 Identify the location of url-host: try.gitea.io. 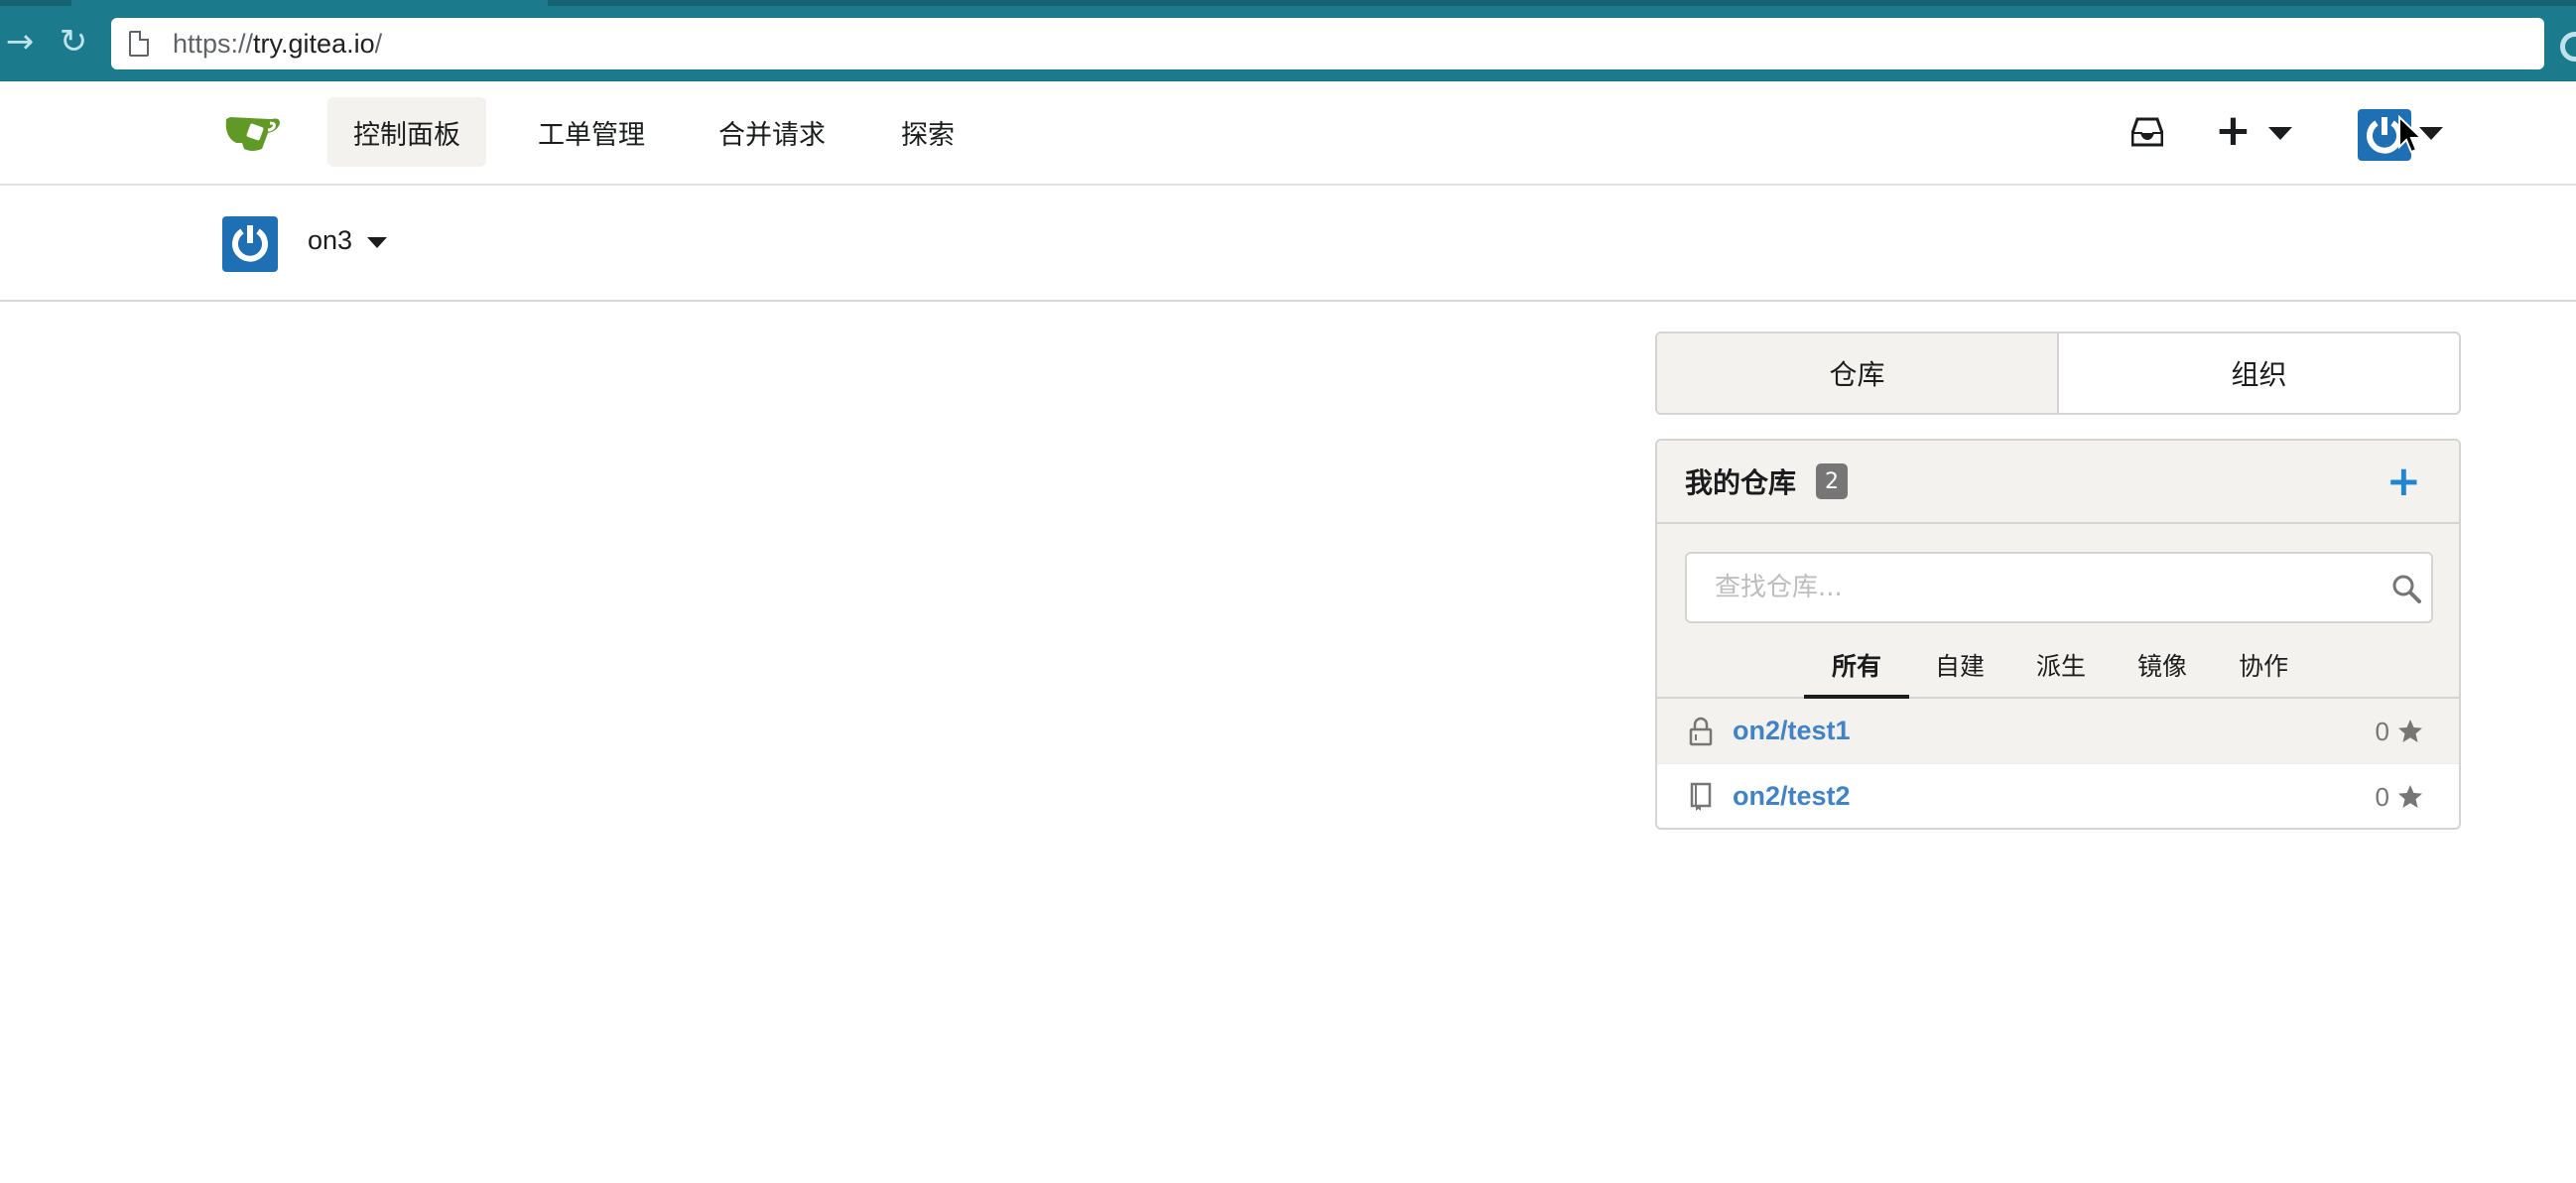
(314, 43).